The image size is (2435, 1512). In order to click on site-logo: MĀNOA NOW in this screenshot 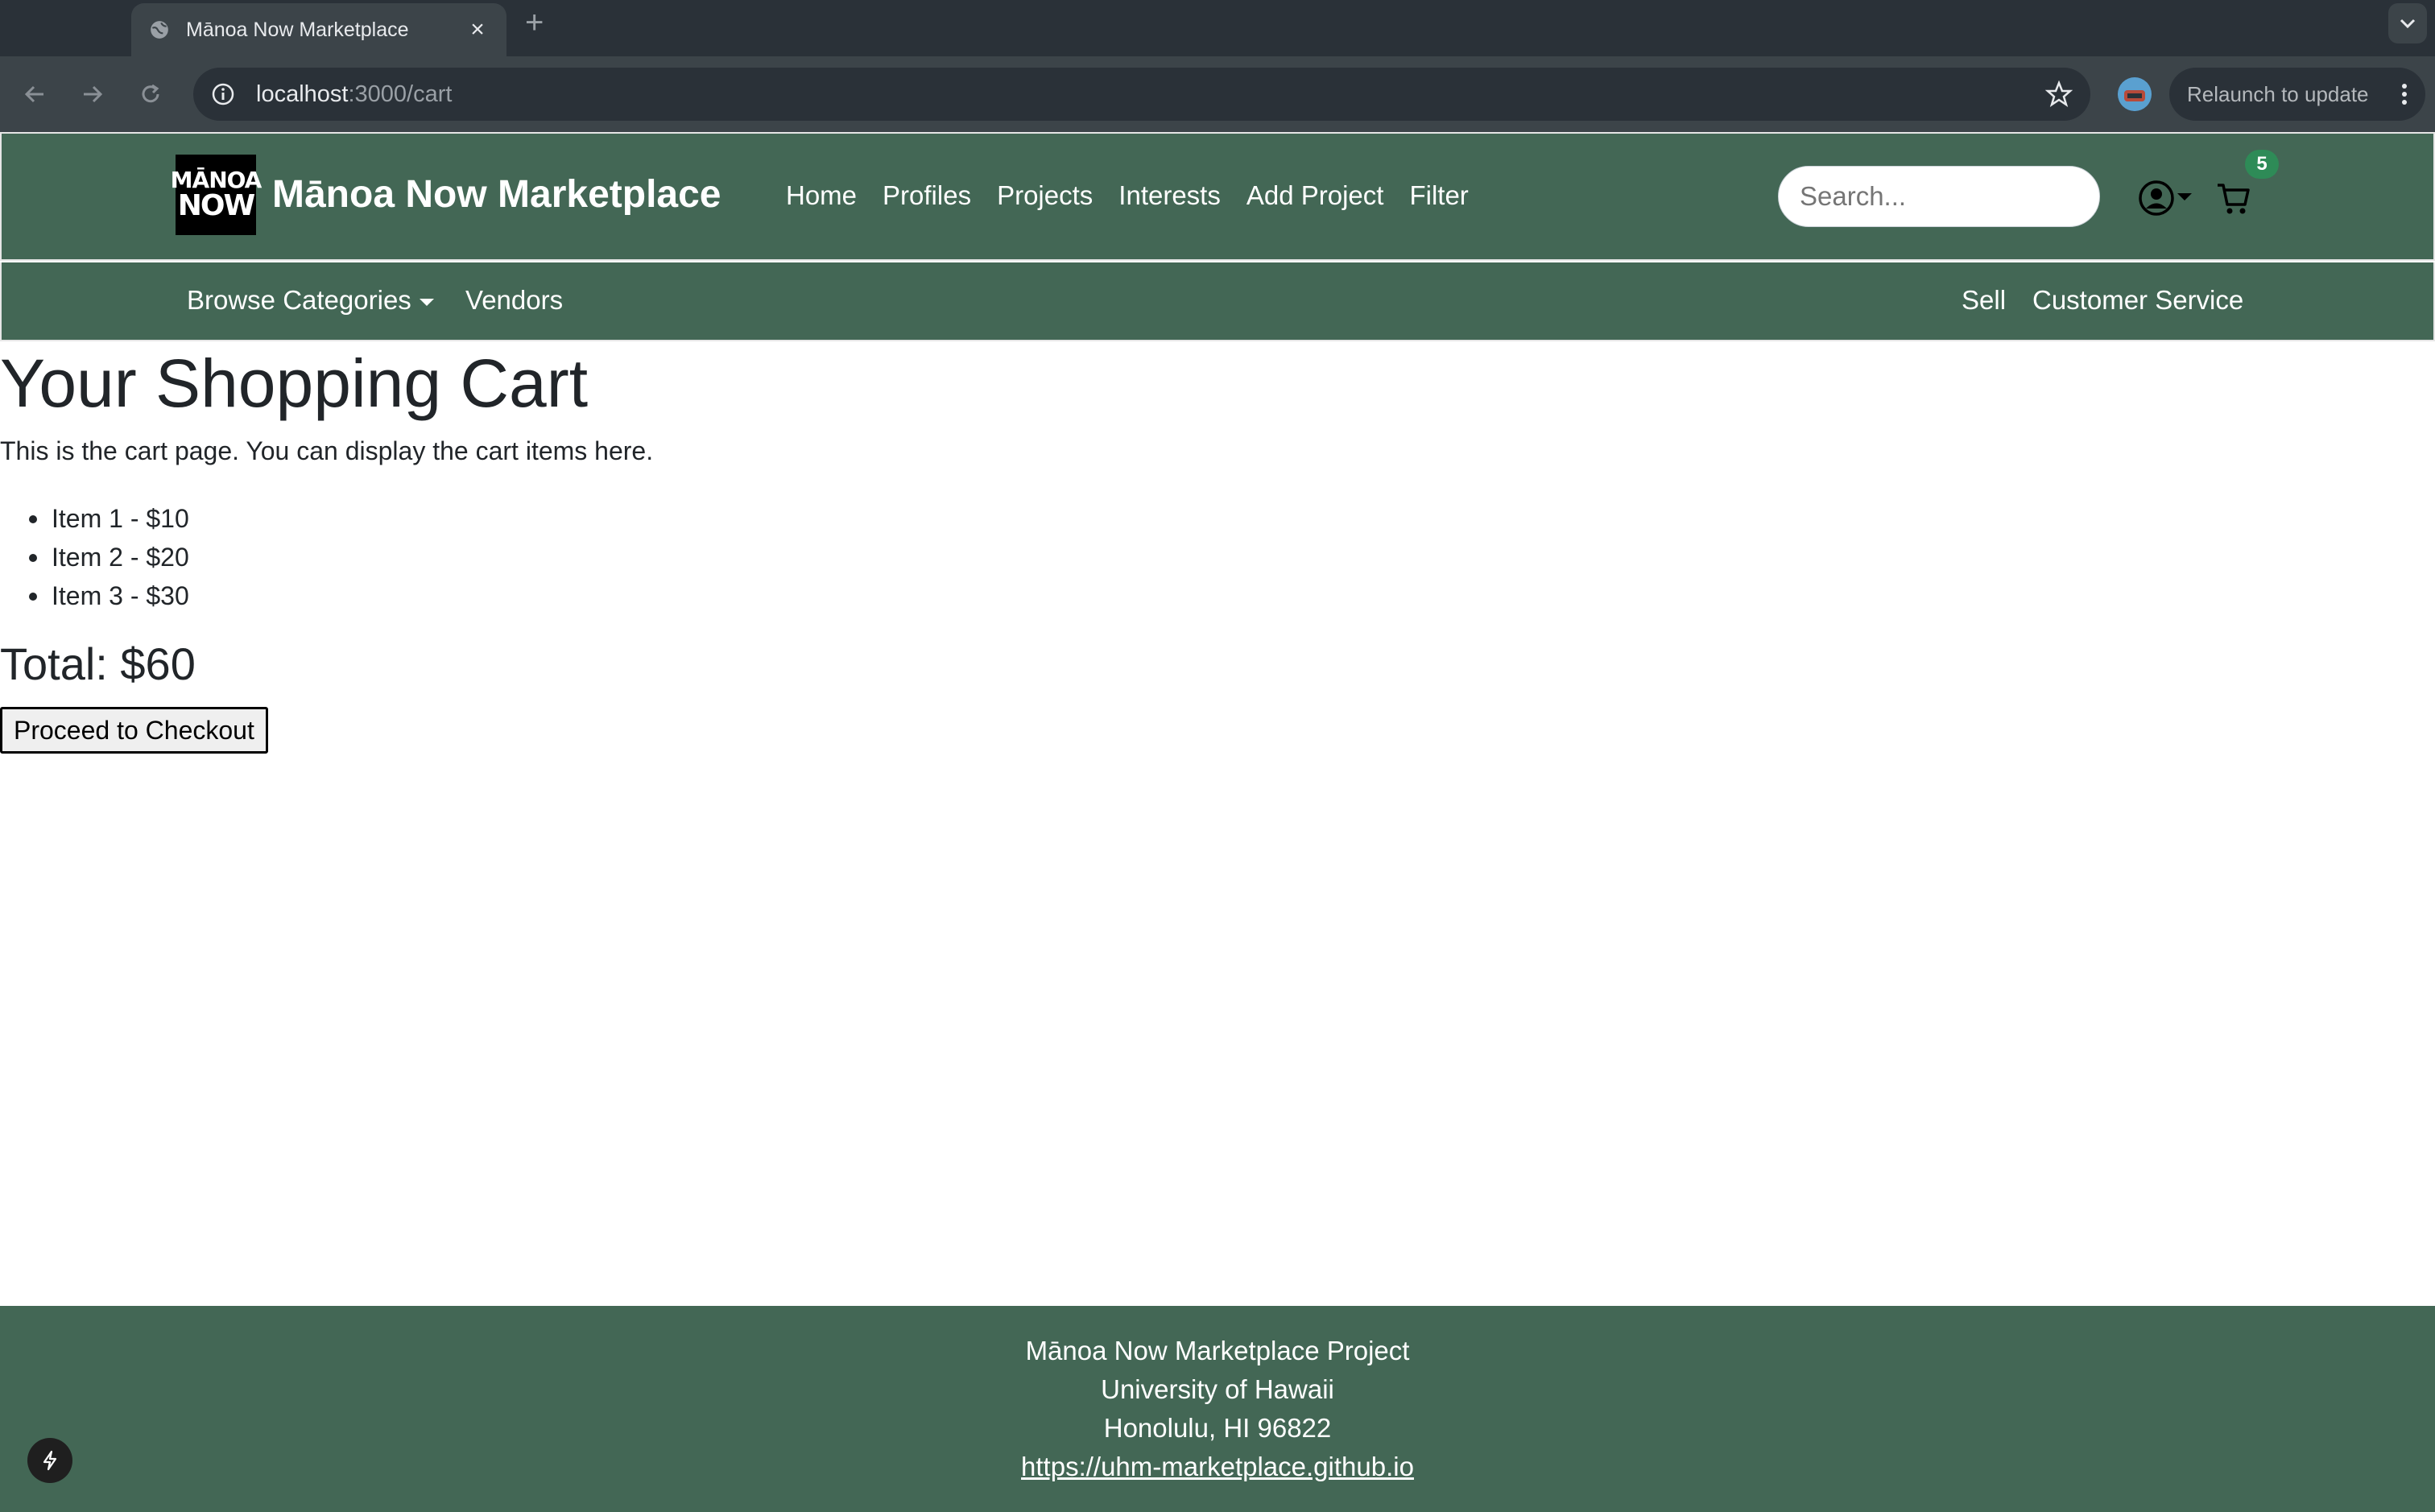, I will do `click(216, 195)`.